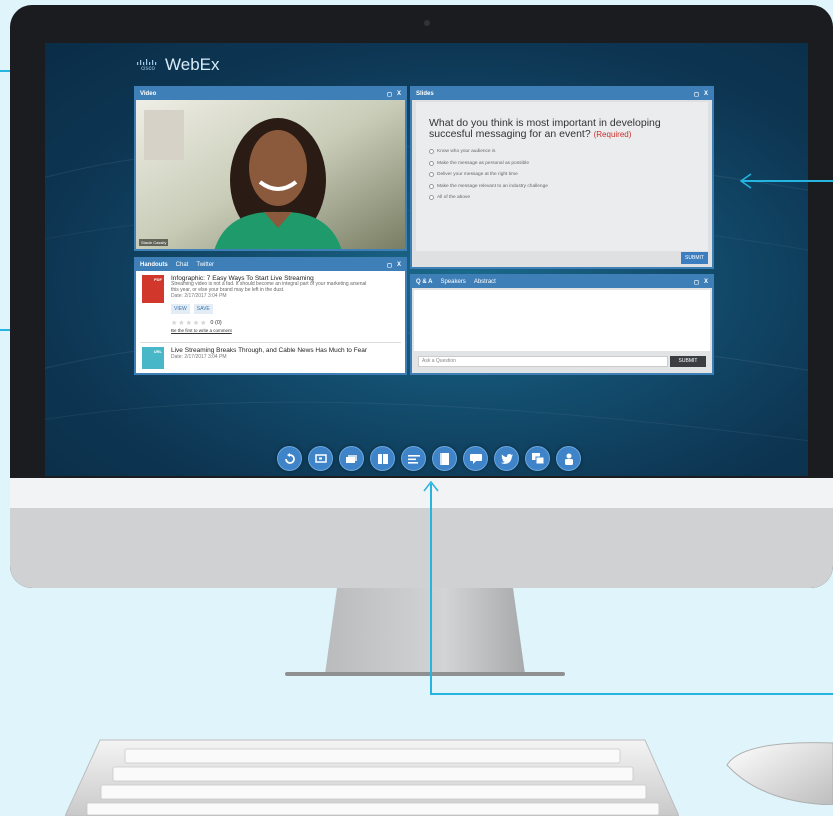 This screenshot has width=833, height=816. Describe the element at coordinates (425, 674) in the screenshot. I see `stand-base` at that location.